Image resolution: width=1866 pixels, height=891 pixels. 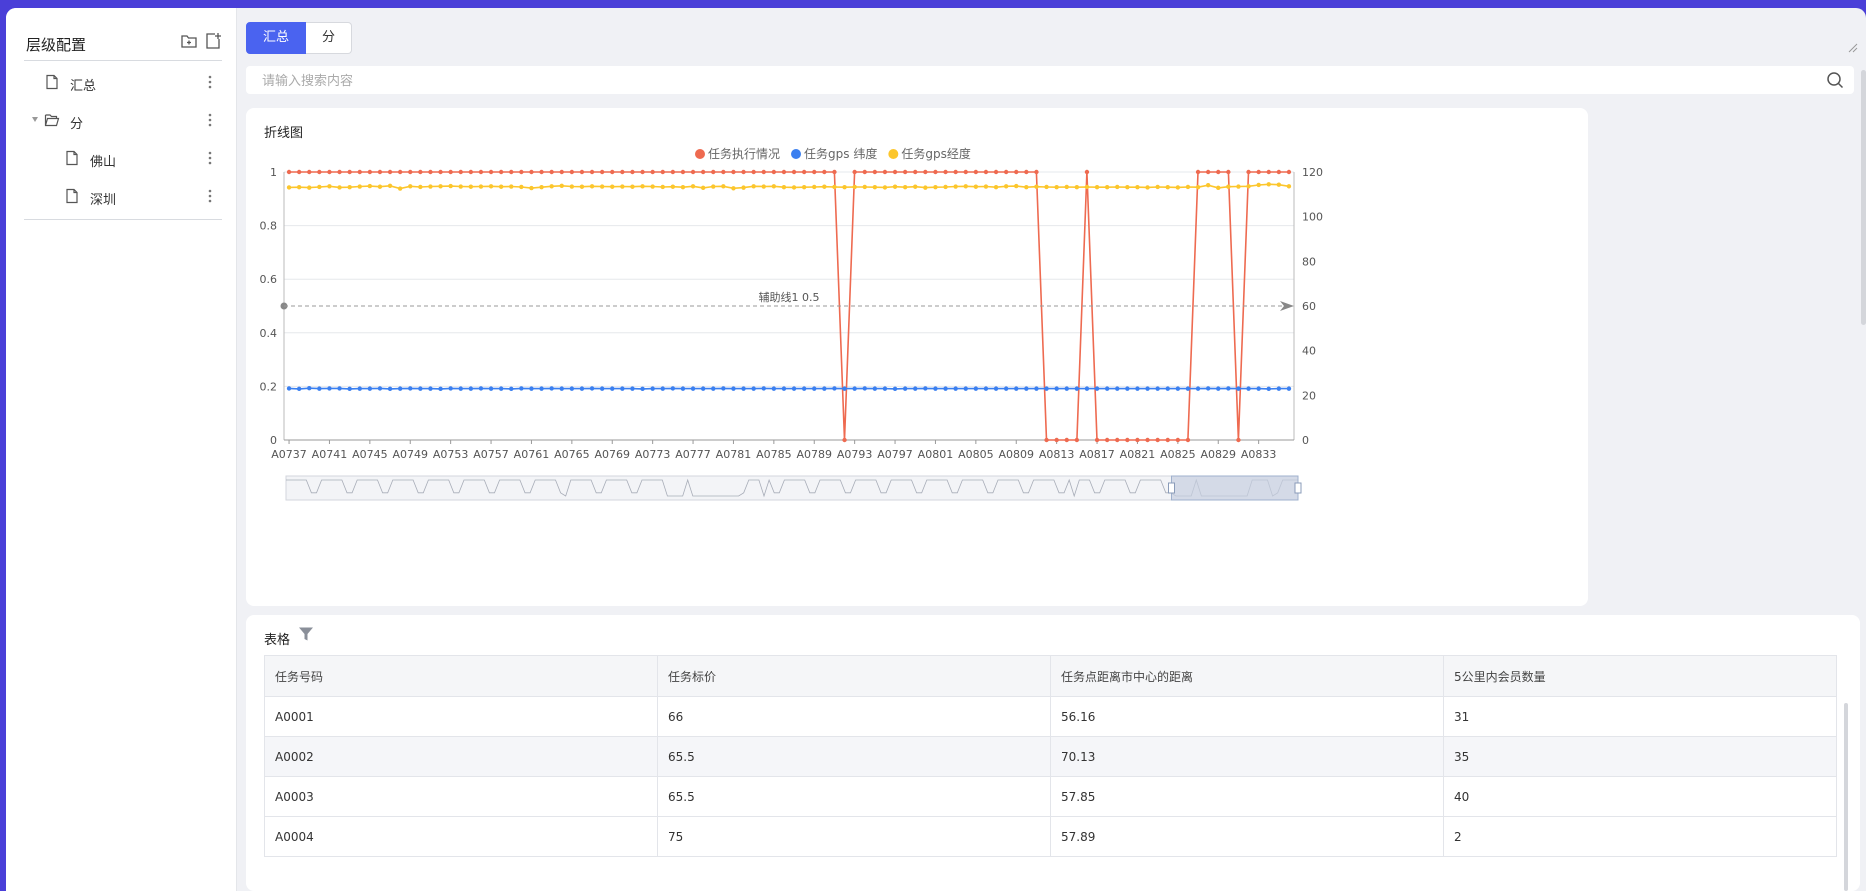 I want to click on search-icon, so click(x=1835, y=80).